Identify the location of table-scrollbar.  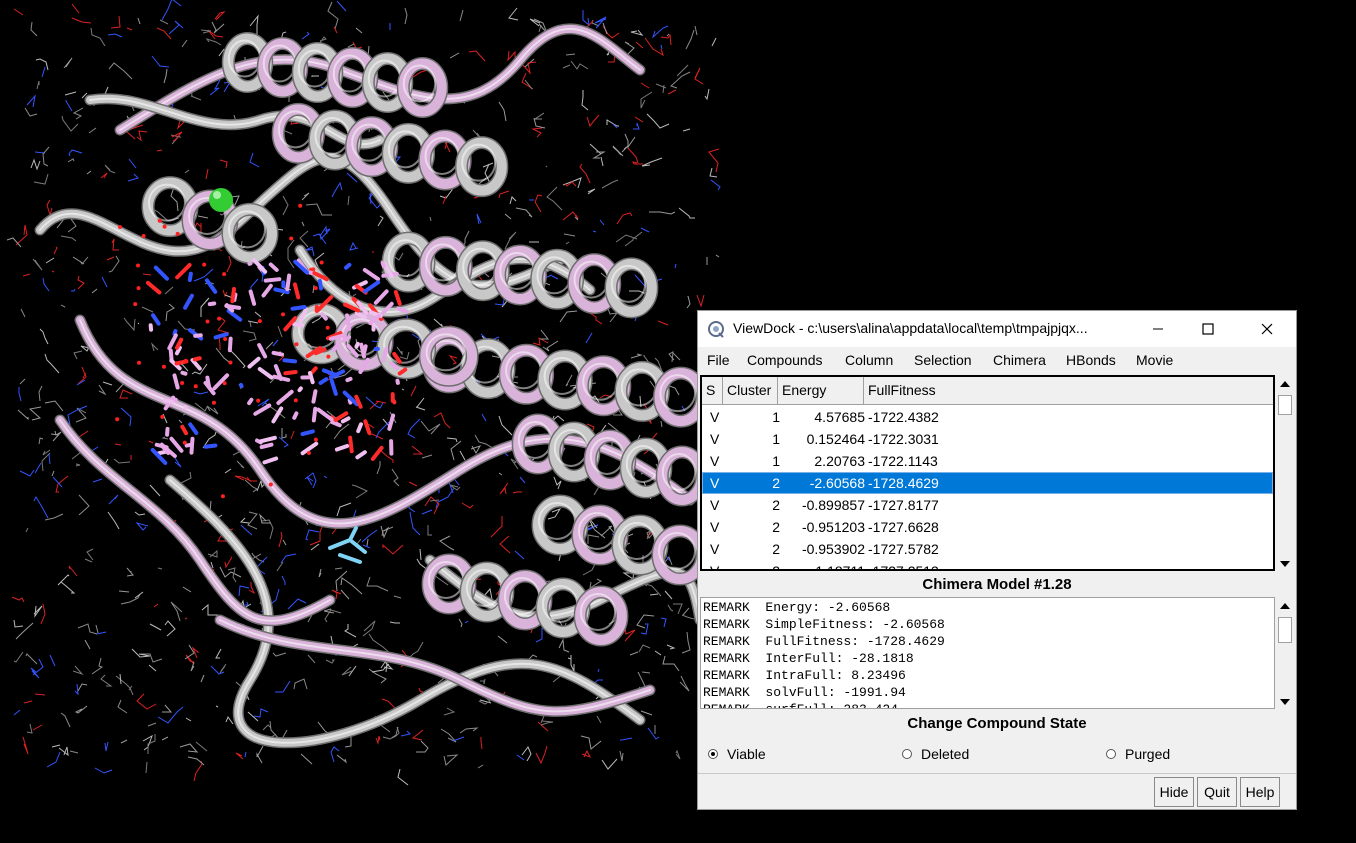
(1285, 474).